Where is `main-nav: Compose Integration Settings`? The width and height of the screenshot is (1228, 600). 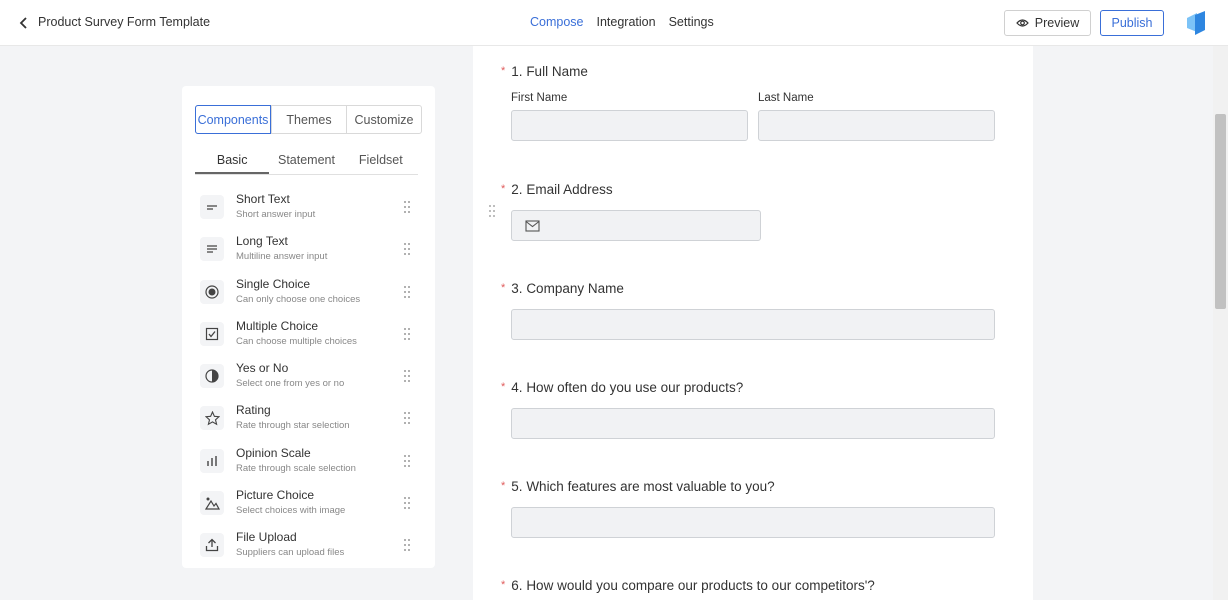 main-nav: Compose Integration Settings is located at coordinates (622, 22).